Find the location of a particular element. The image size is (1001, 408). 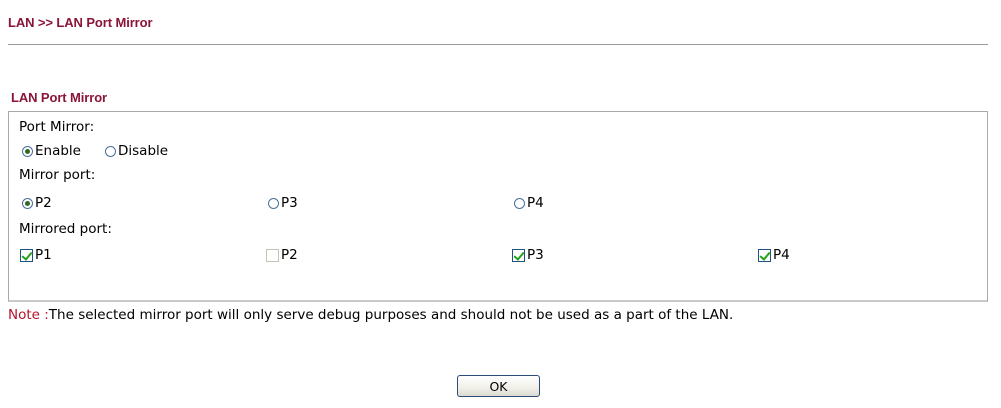

mirror-port-p2-label: P2 is located at coordinates (43, 203).